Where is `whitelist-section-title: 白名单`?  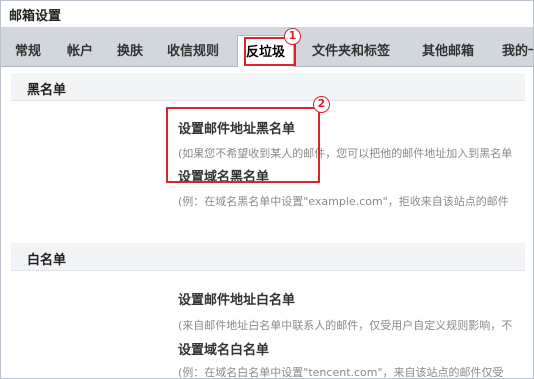 whitelist-section-title: 白名单 is located at coordinates (47, 260).